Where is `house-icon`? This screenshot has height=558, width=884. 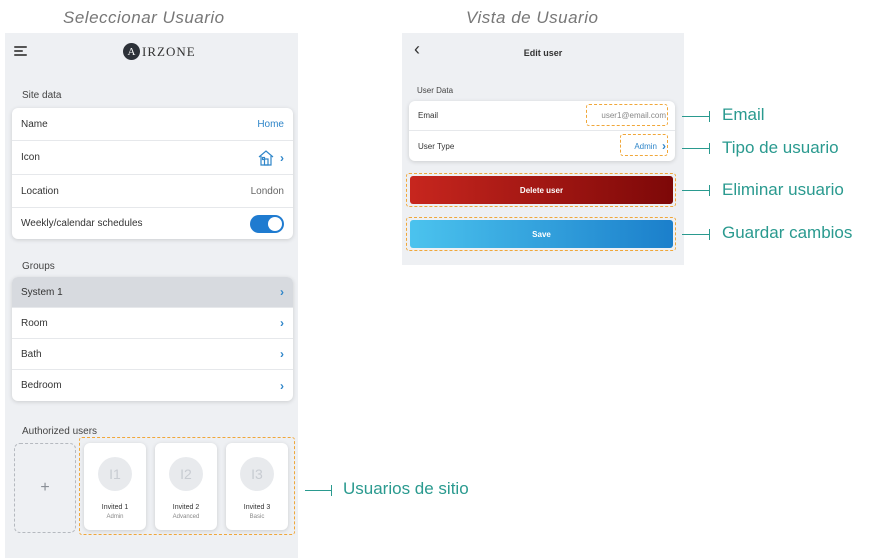
house-icon is located at coordinates (266, 157).